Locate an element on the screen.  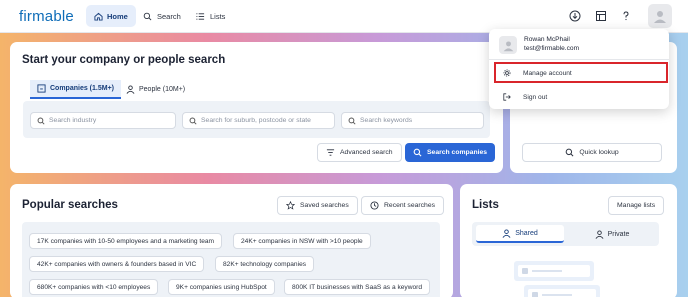
search-companies-label: Search companies is located at coordinates (457, 152).